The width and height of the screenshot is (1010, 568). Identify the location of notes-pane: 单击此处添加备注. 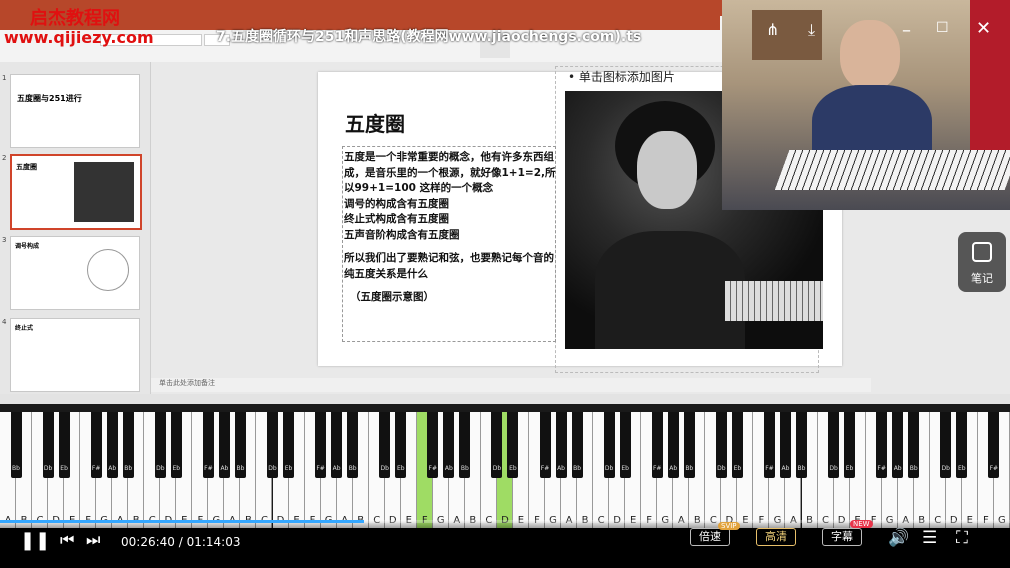
(511, 385).